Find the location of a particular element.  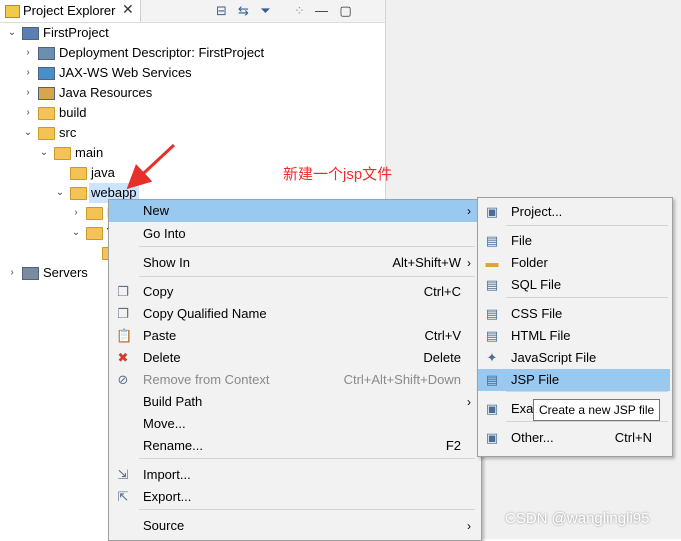

menu-item-label: Paste is located at coordinates (160, 335).